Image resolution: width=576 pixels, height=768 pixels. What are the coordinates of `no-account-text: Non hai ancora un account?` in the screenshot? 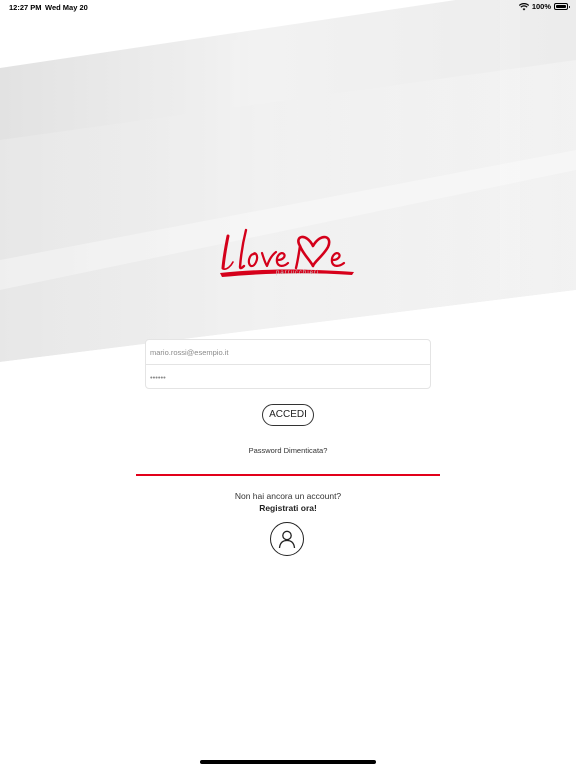 It's located at (288, 496).